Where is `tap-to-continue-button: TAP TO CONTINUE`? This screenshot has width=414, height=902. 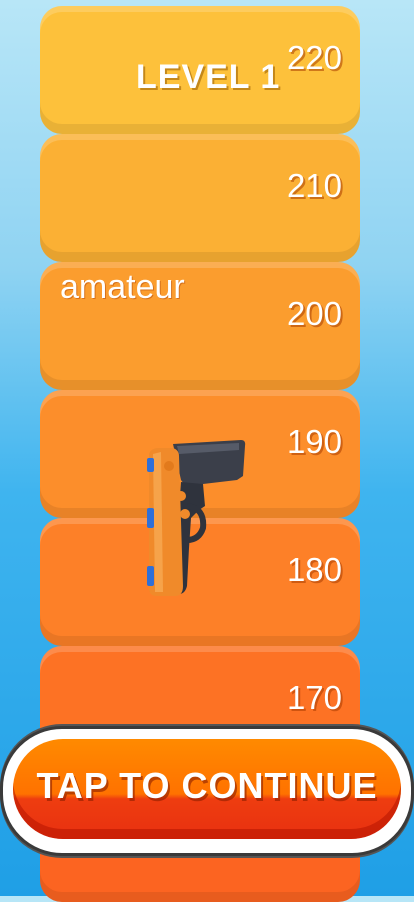 tap-to-continue-button: TAP TO CONTINUE is located at coordinates (207, 791).